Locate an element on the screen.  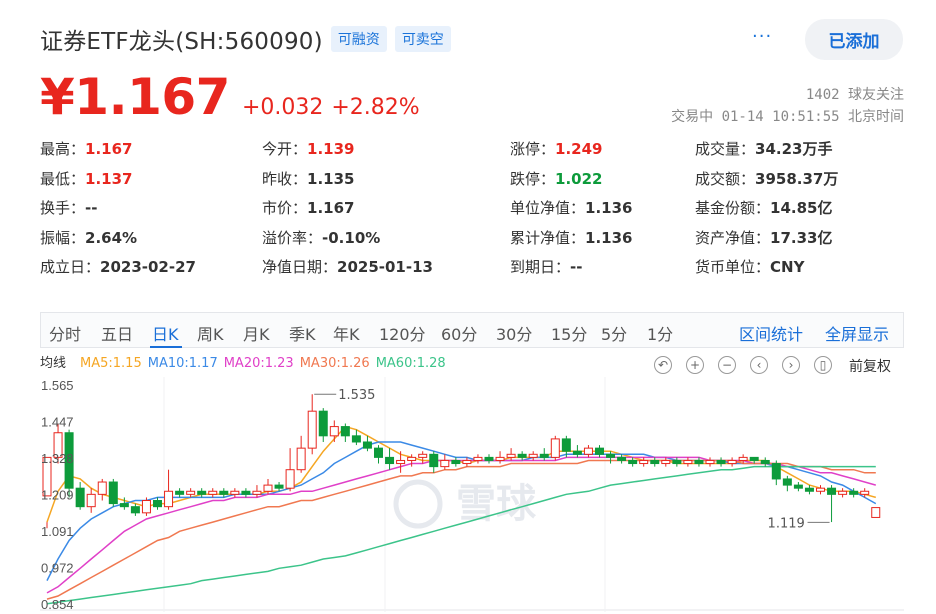
stat-item: 成交量：34.23万手 is located at coordinates (763, 148).